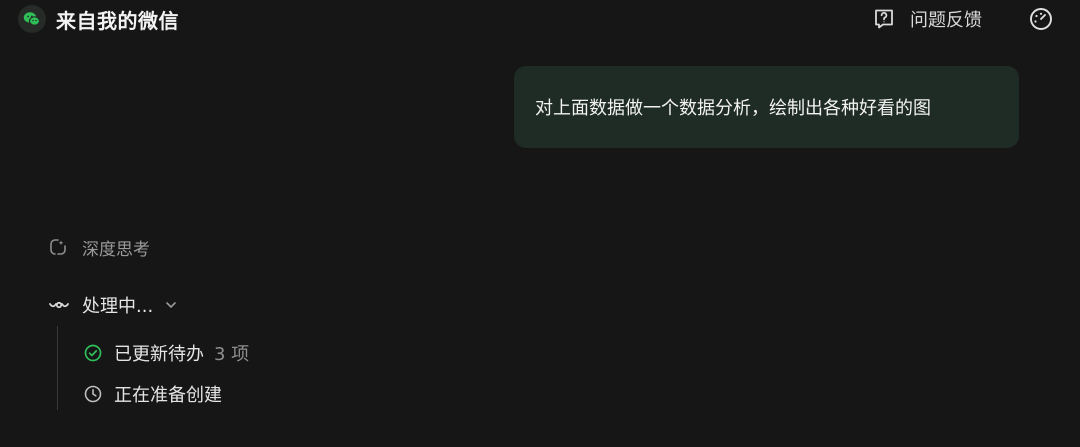  I want to click on feedback-button: 问题反馈, so click(927, 19).